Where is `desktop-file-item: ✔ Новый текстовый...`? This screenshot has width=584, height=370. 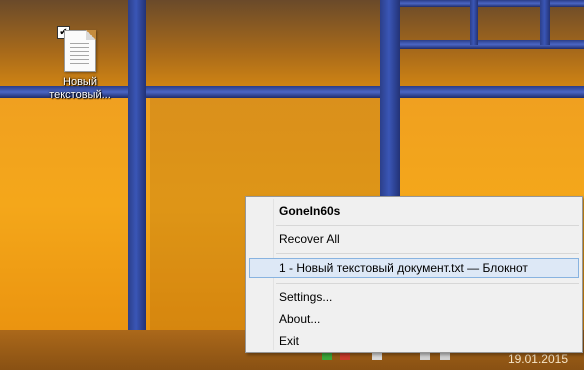 desktop-file-item: ✔ Новый текстовый... is located at coordinates (80, 64).